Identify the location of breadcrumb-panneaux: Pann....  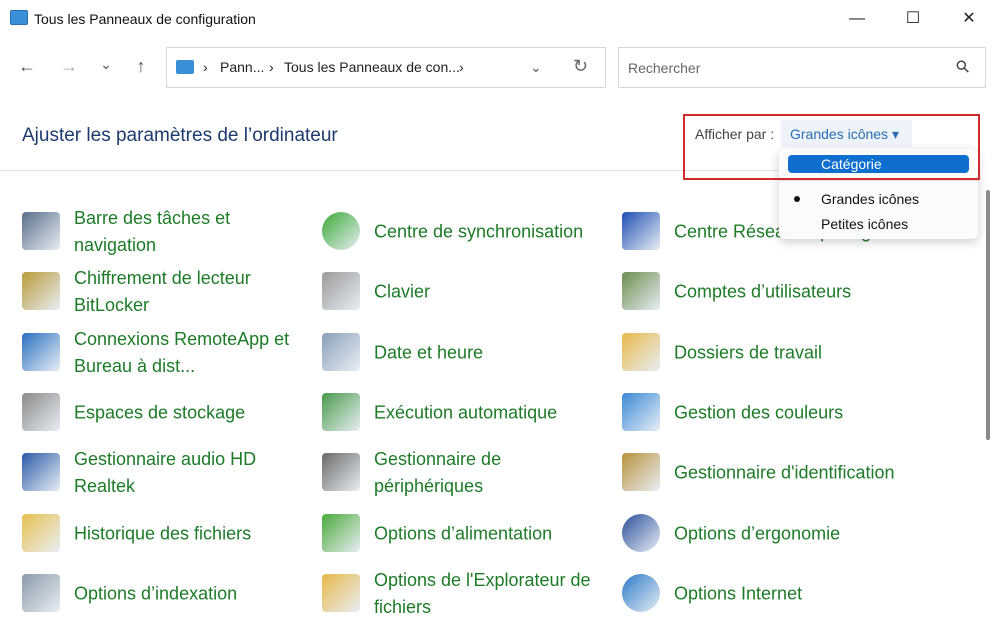
(242, 67).